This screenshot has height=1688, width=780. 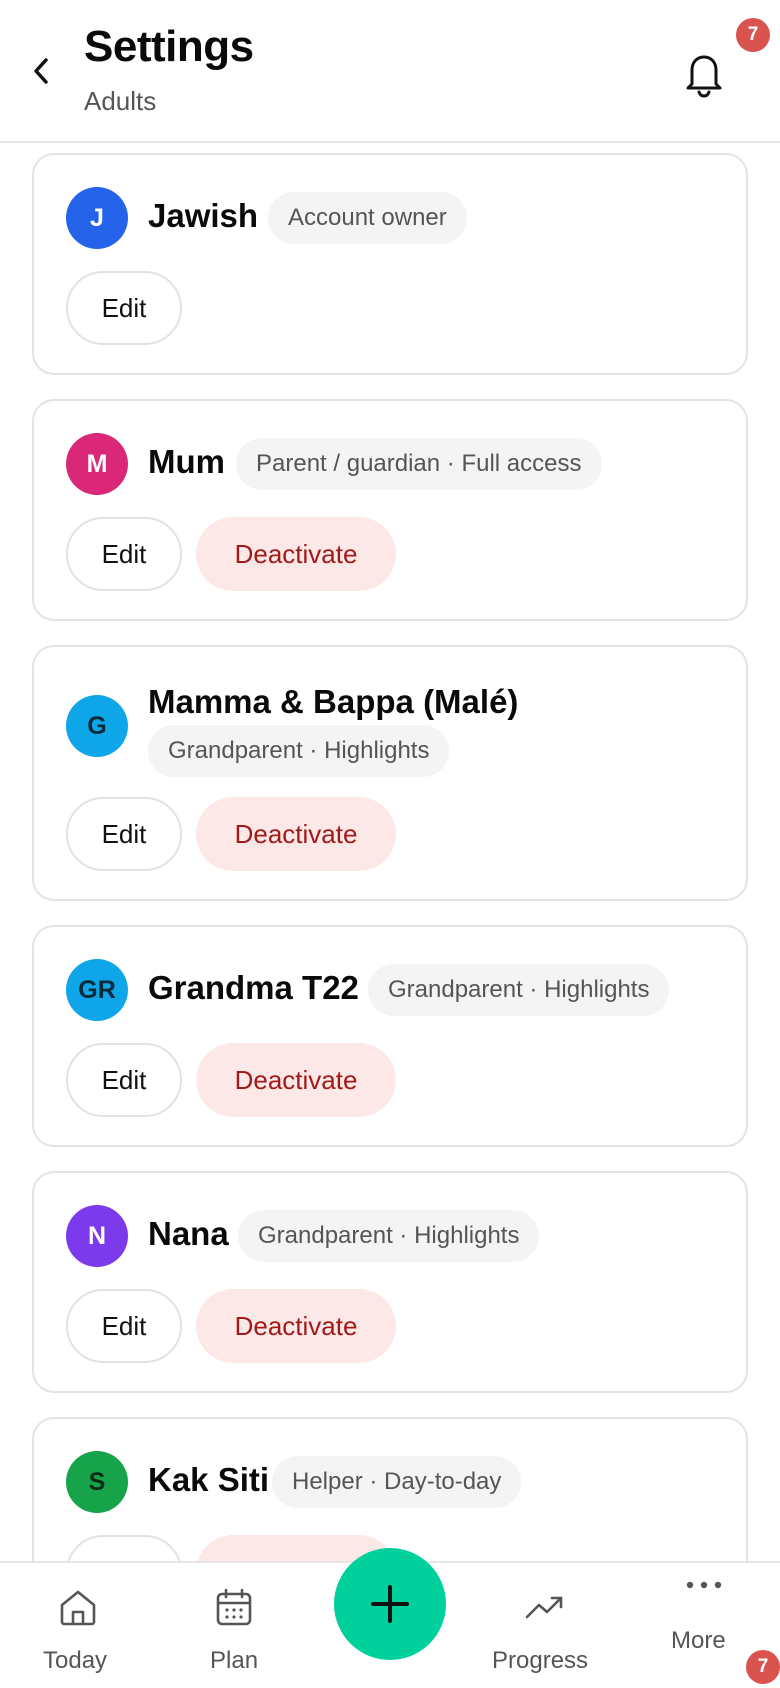 I want to click on more-dots-icon, so click(x=704, y=1585).